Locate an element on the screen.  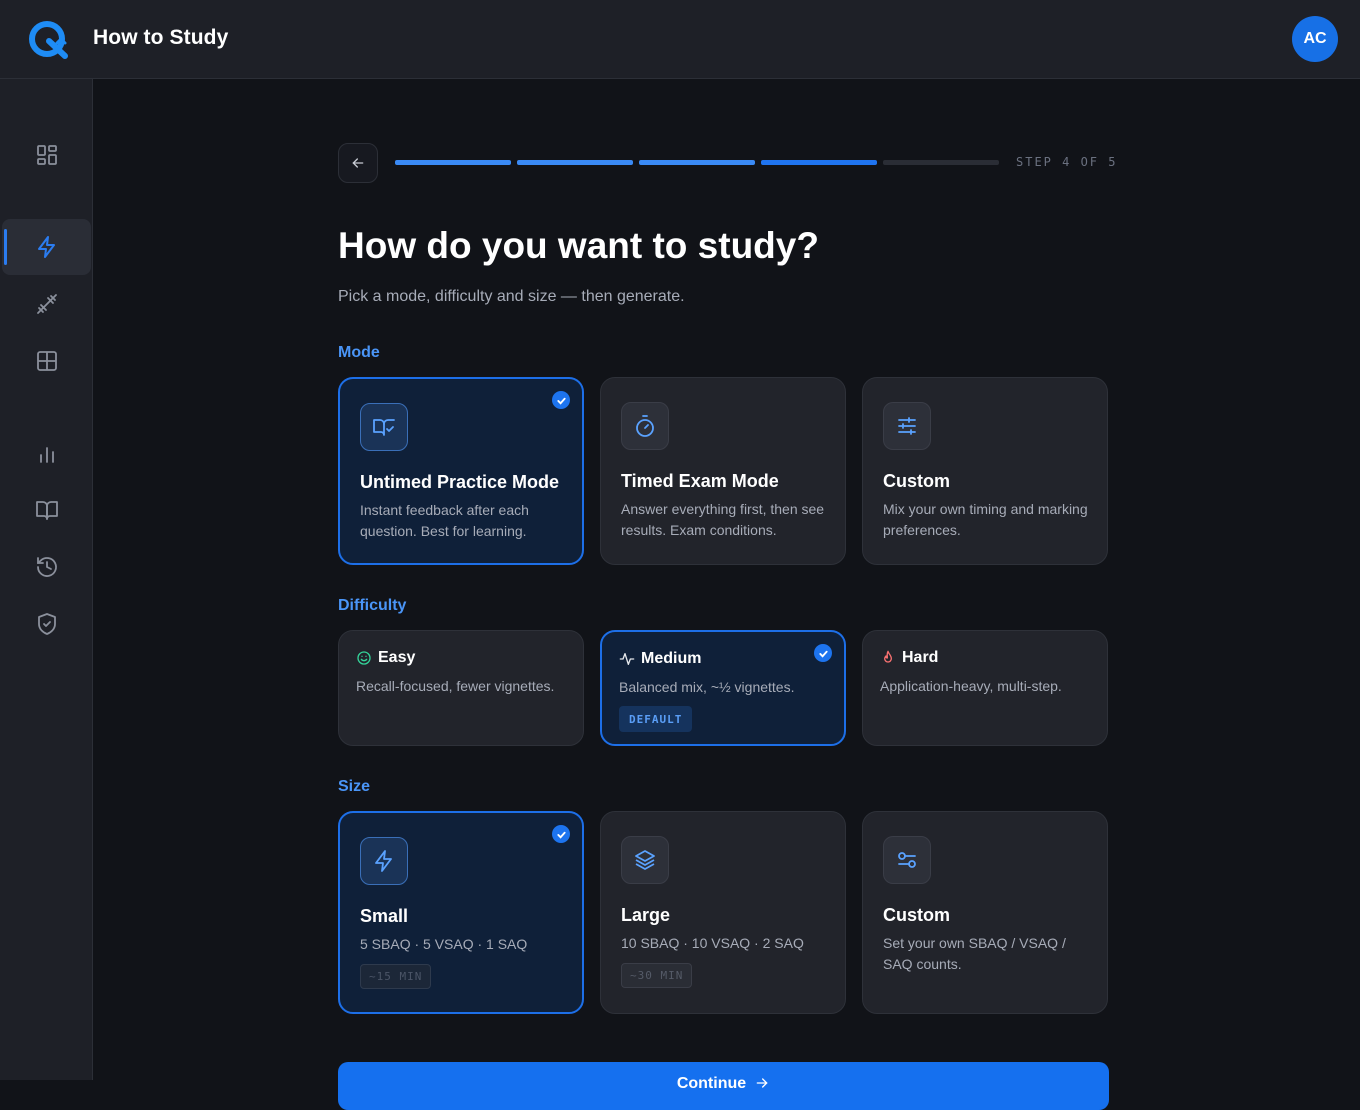
size-description: 10 SBAQ · 10 VSAQ · 2 SAQ is located at coordinates (712, 943).